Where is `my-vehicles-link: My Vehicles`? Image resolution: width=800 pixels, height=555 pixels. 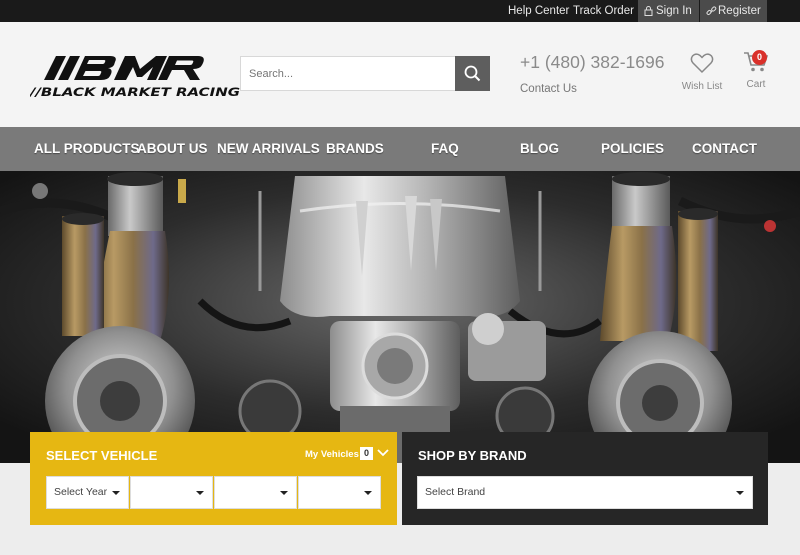 my-vehicles-link: My Vehicles is located at coordinates (332, 454).